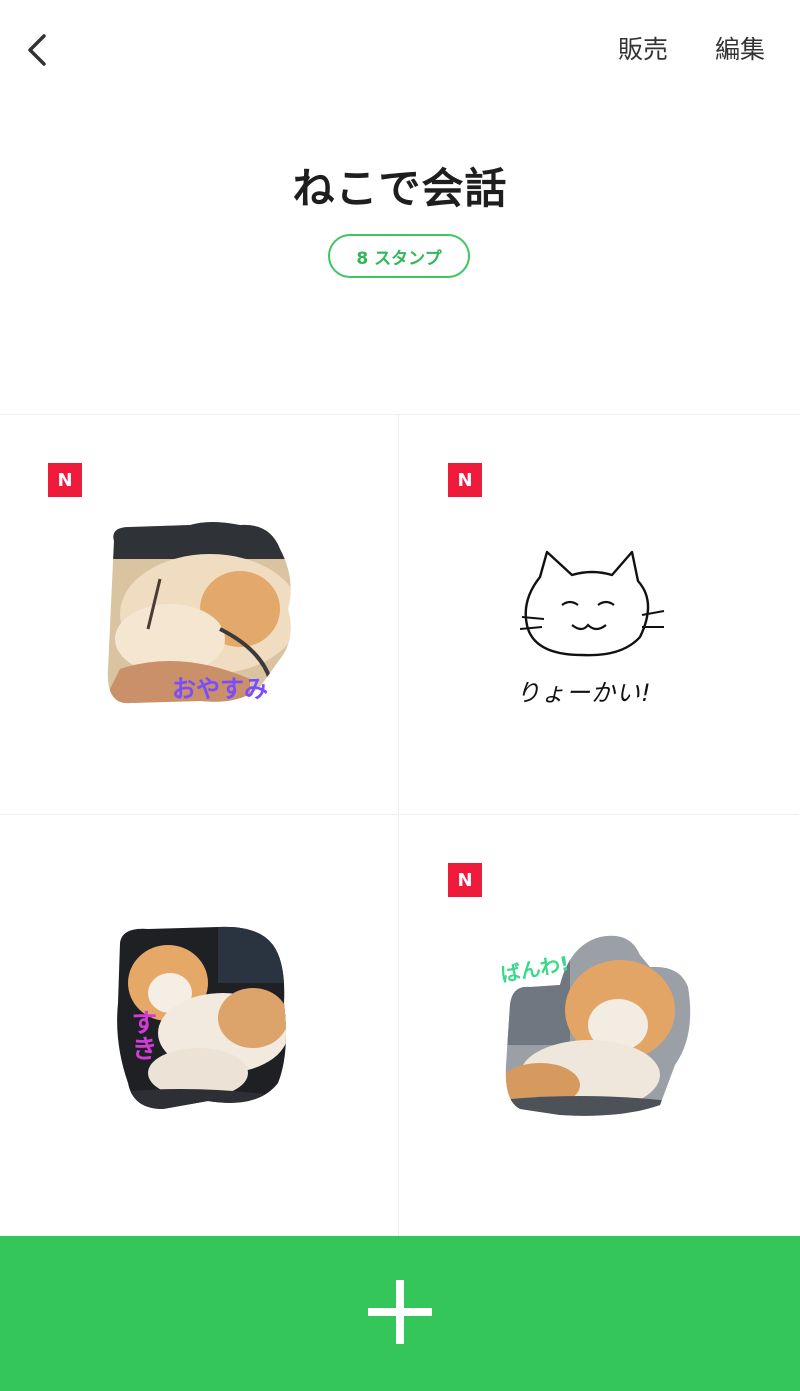 This screenshot has width=800, height=1391. What do you see at coordinates (400, 50) in the screenshot?
I see `top-bar: 販売 編集` at bounding box center [400, 50].